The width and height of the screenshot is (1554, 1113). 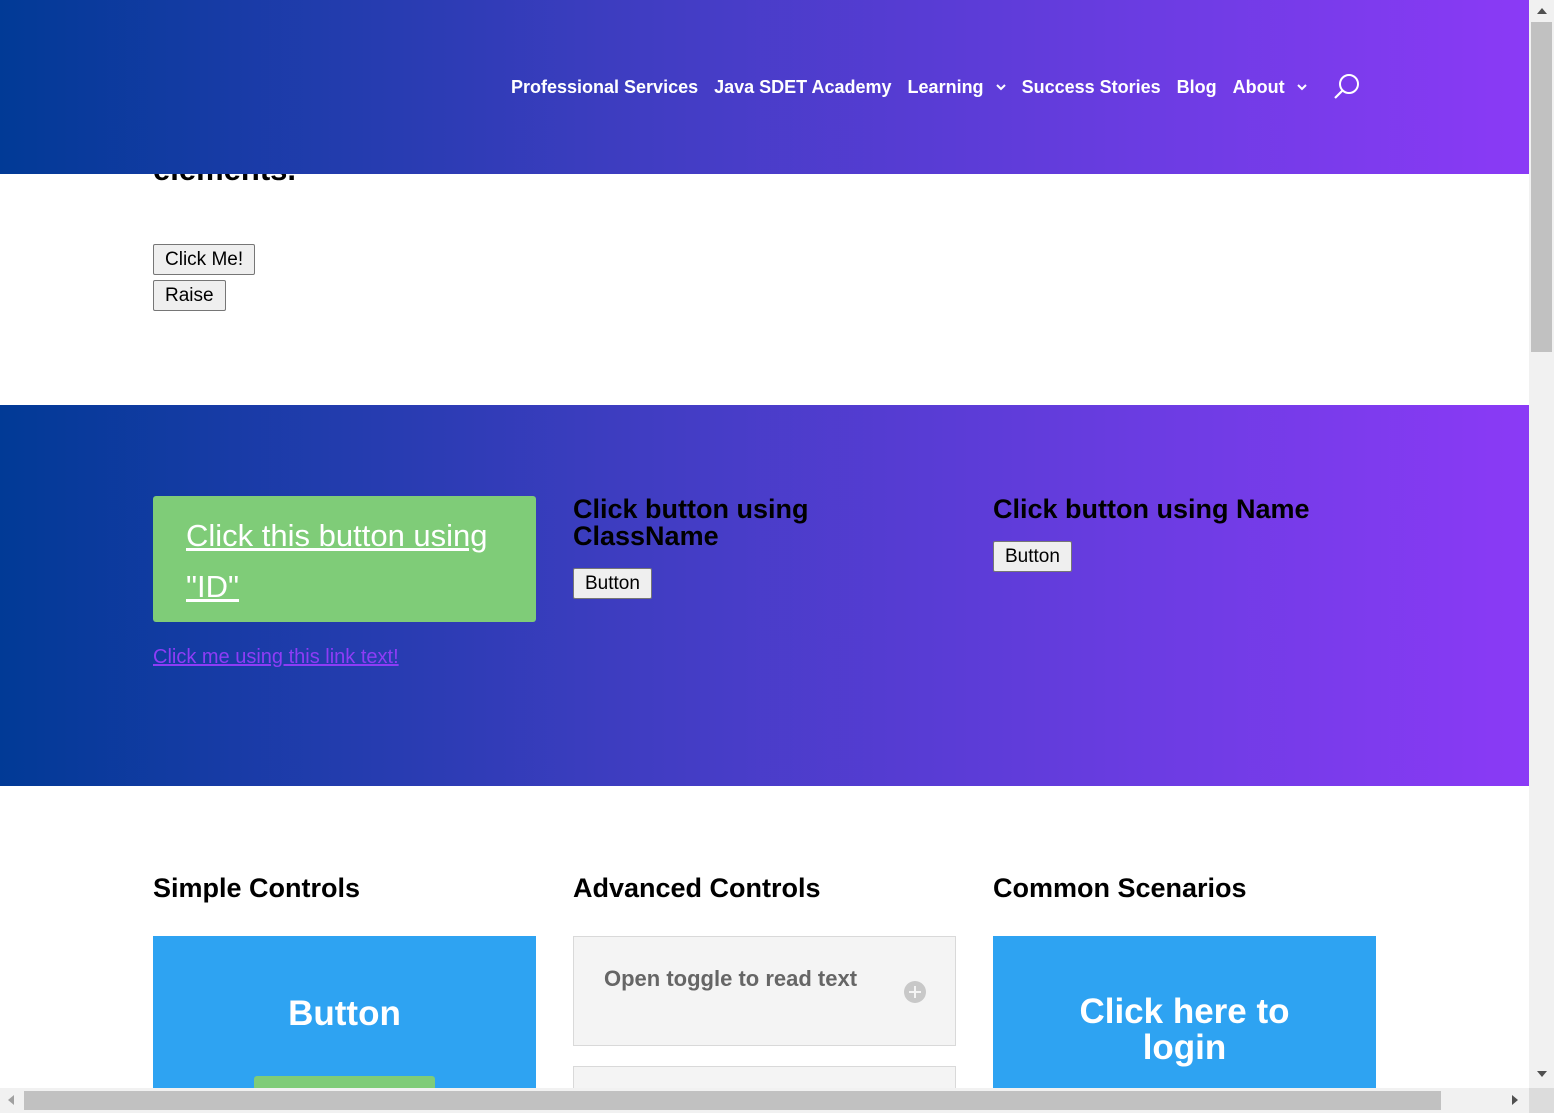 I want to click on classname-button: Button, so click(x=612, y=583).